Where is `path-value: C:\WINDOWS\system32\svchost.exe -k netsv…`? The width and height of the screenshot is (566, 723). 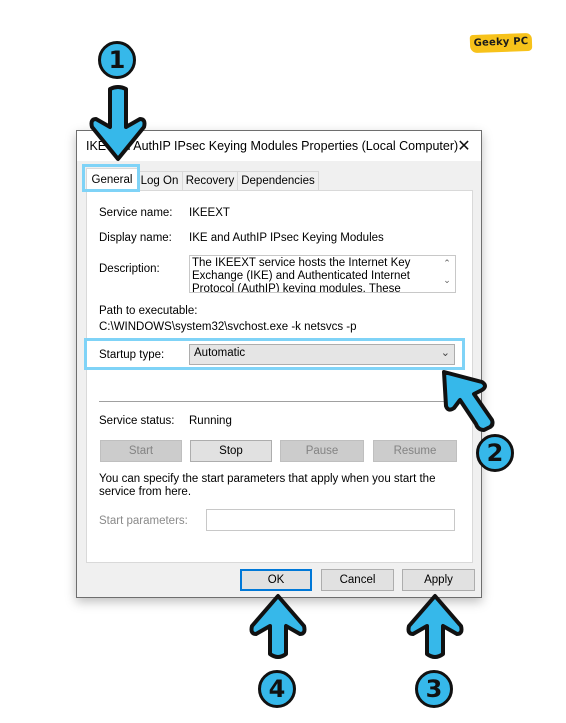 path-value: C:\WINDOWS\system32\svchost.exe -k netsv… is located at coordinates (228, 327).